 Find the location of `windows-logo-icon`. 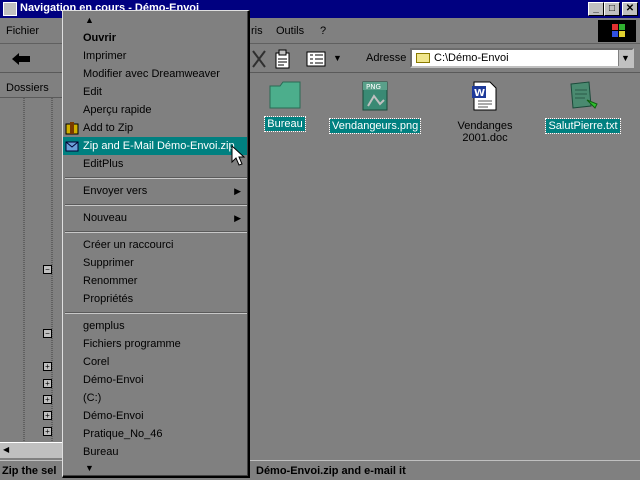

windows-logo-icon is located at coordinates (617, 31).